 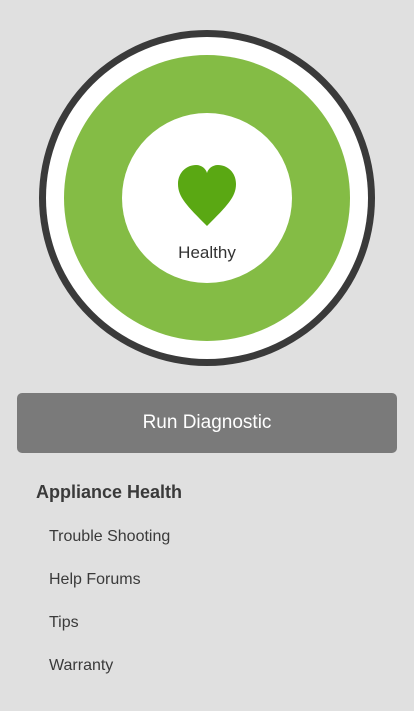 I want to click on appliance-health-heading: Appliance Health, so click(x=109, y=492).